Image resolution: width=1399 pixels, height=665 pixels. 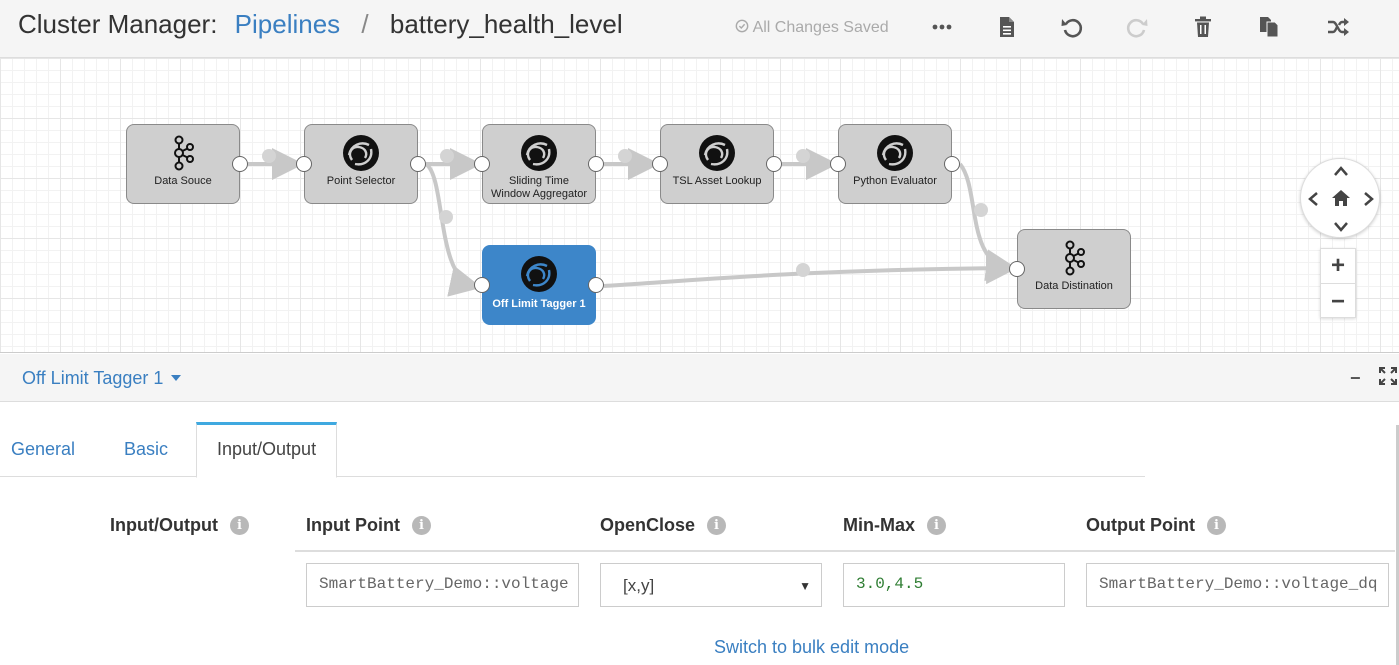 I want to click on auto-arrange-button, so click(x=1338, y=27).